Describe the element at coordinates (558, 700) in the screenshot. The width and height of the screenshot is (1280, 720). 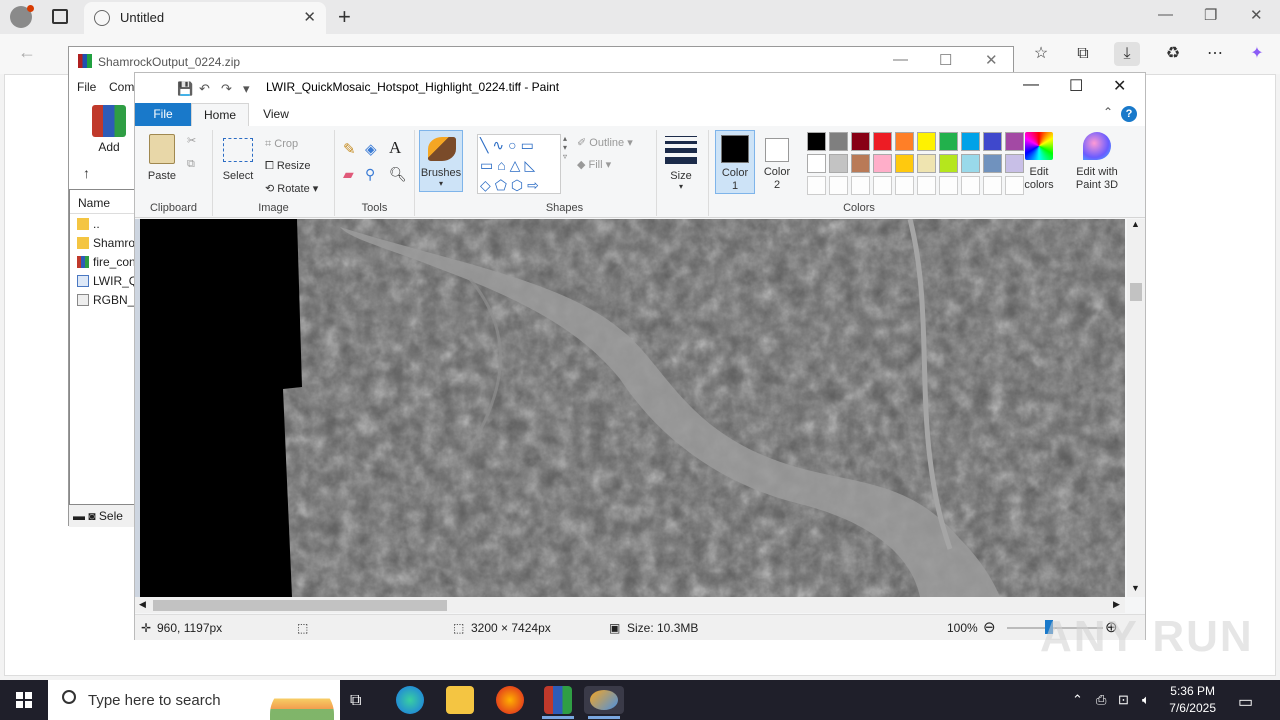
I see `winrar-taskbar-icon` at that location.